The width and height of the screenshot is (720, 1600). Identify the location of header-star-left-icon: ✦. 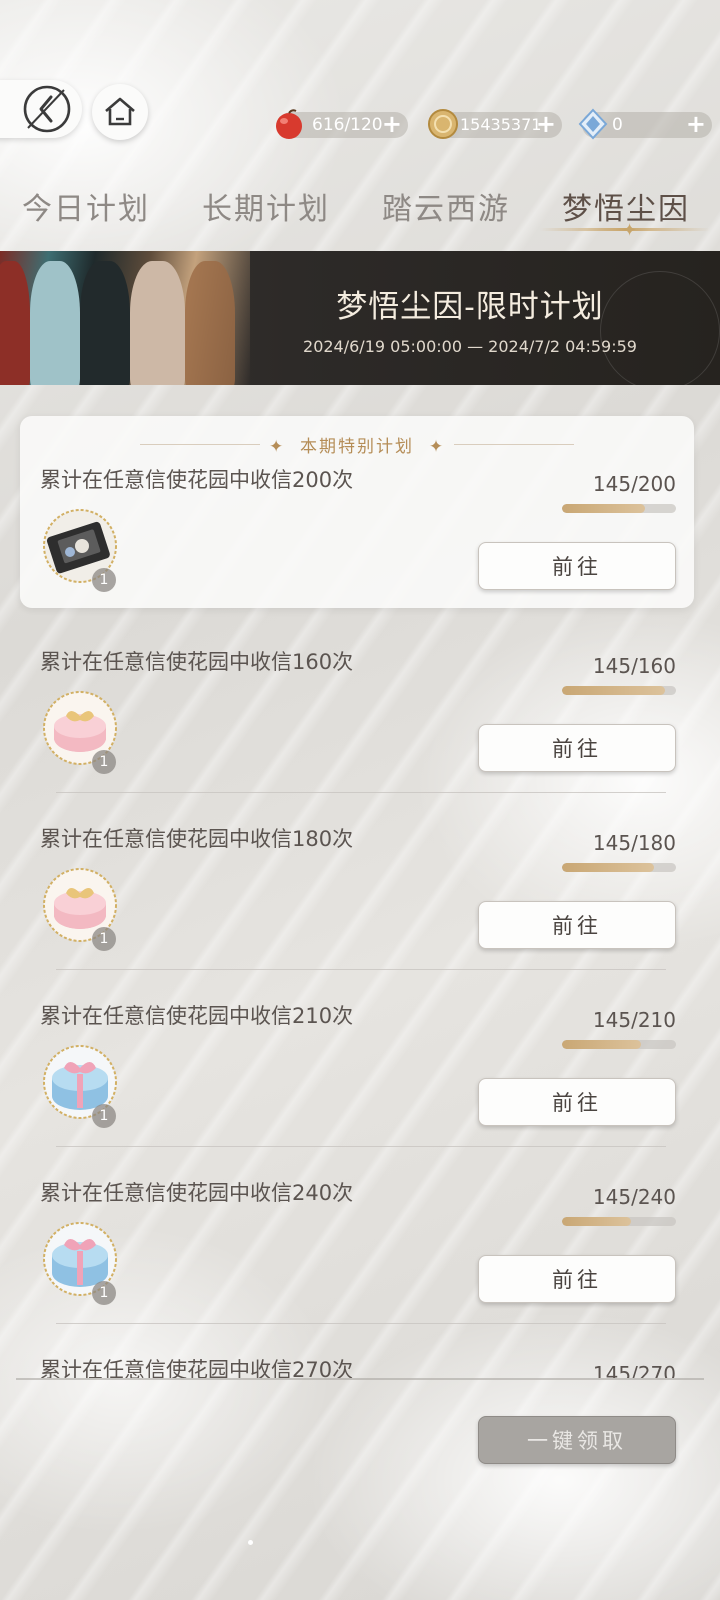
(277, 447).